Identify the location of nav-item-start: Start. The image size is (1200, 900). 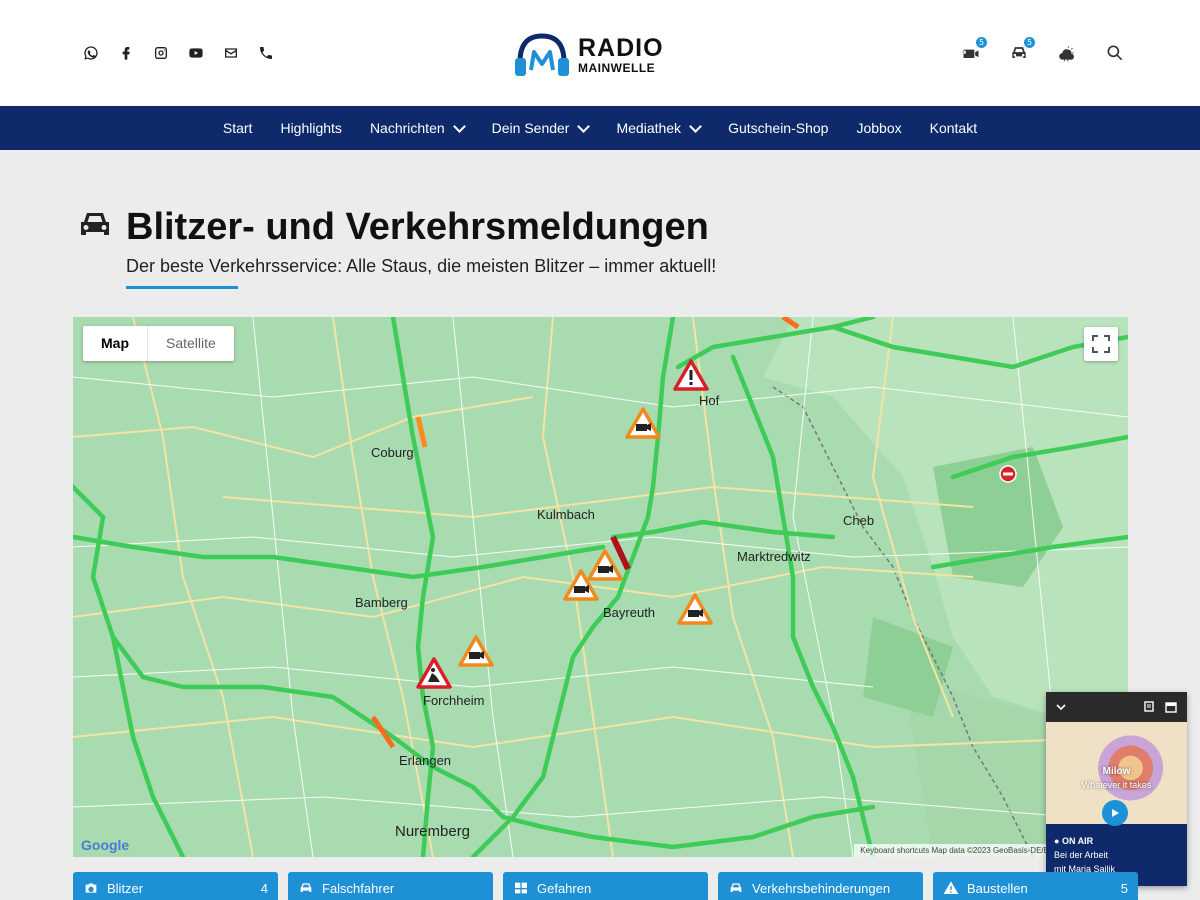
(238, 128).